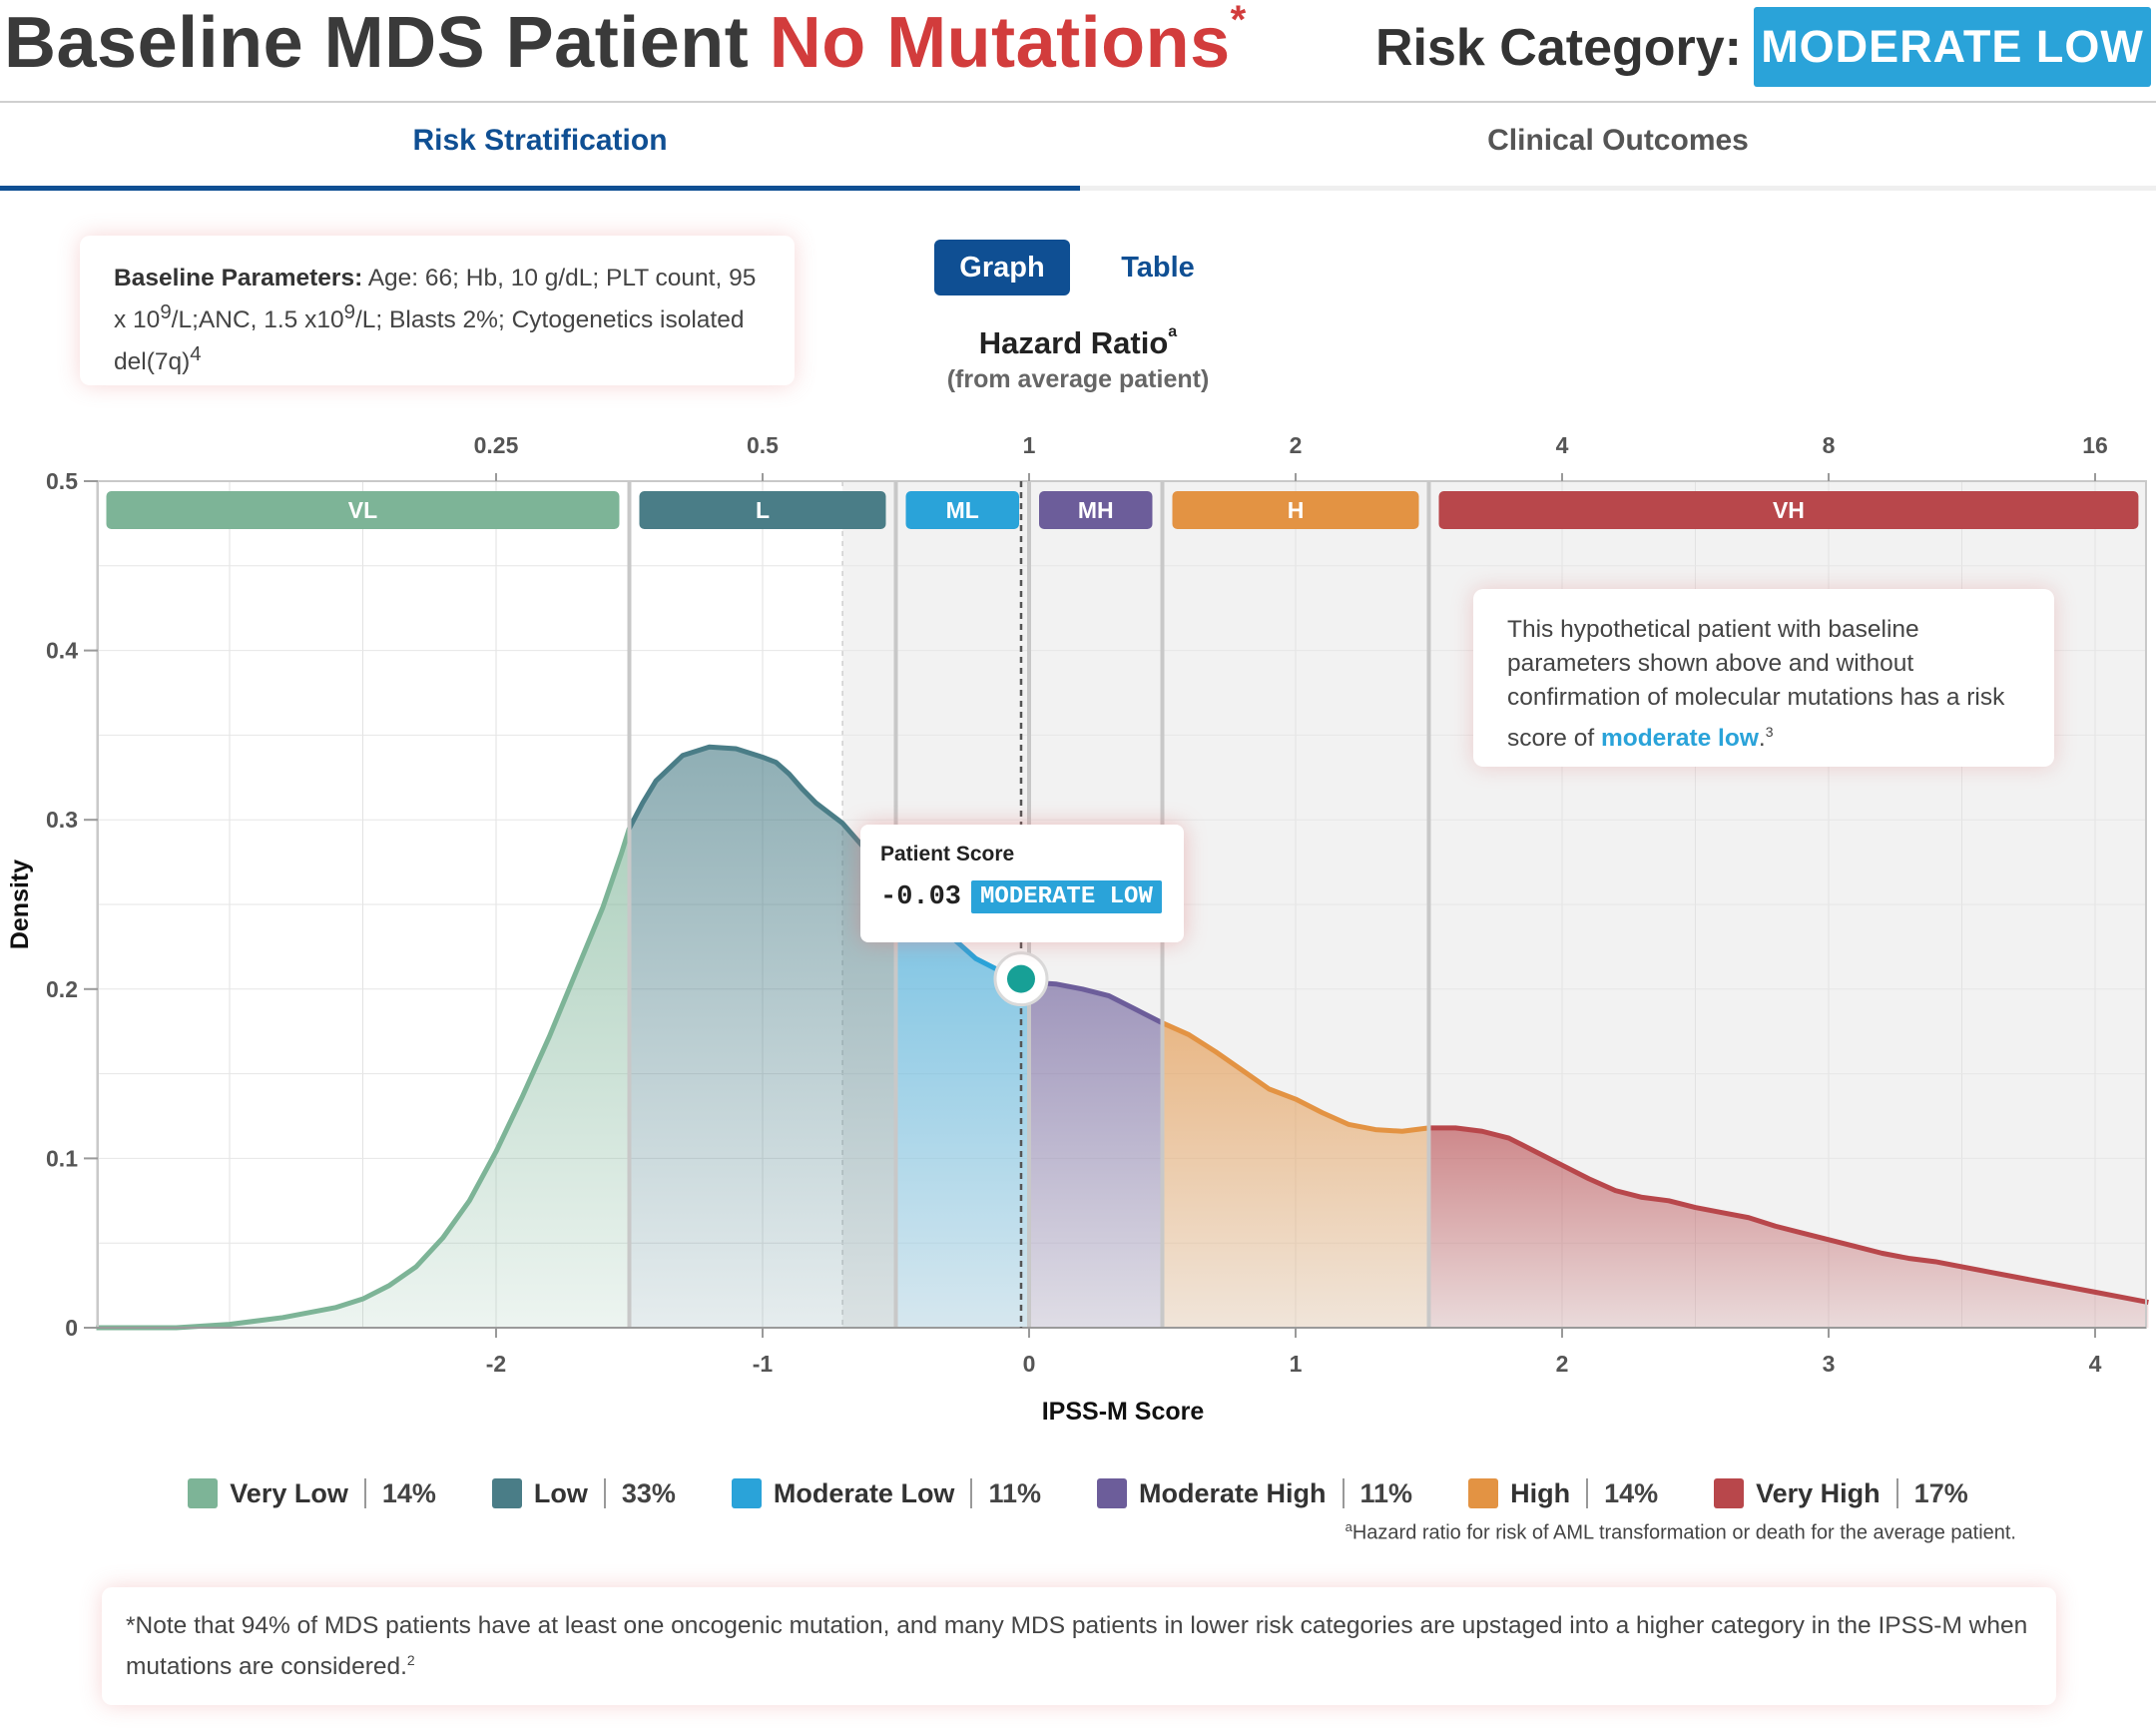 The width and height of the screenshot is (2156, 1735). What do you see at coordinates (62, 651) in the screenshot?
I see `y-tick-label: 0.4` at bounding box center [62, 651].